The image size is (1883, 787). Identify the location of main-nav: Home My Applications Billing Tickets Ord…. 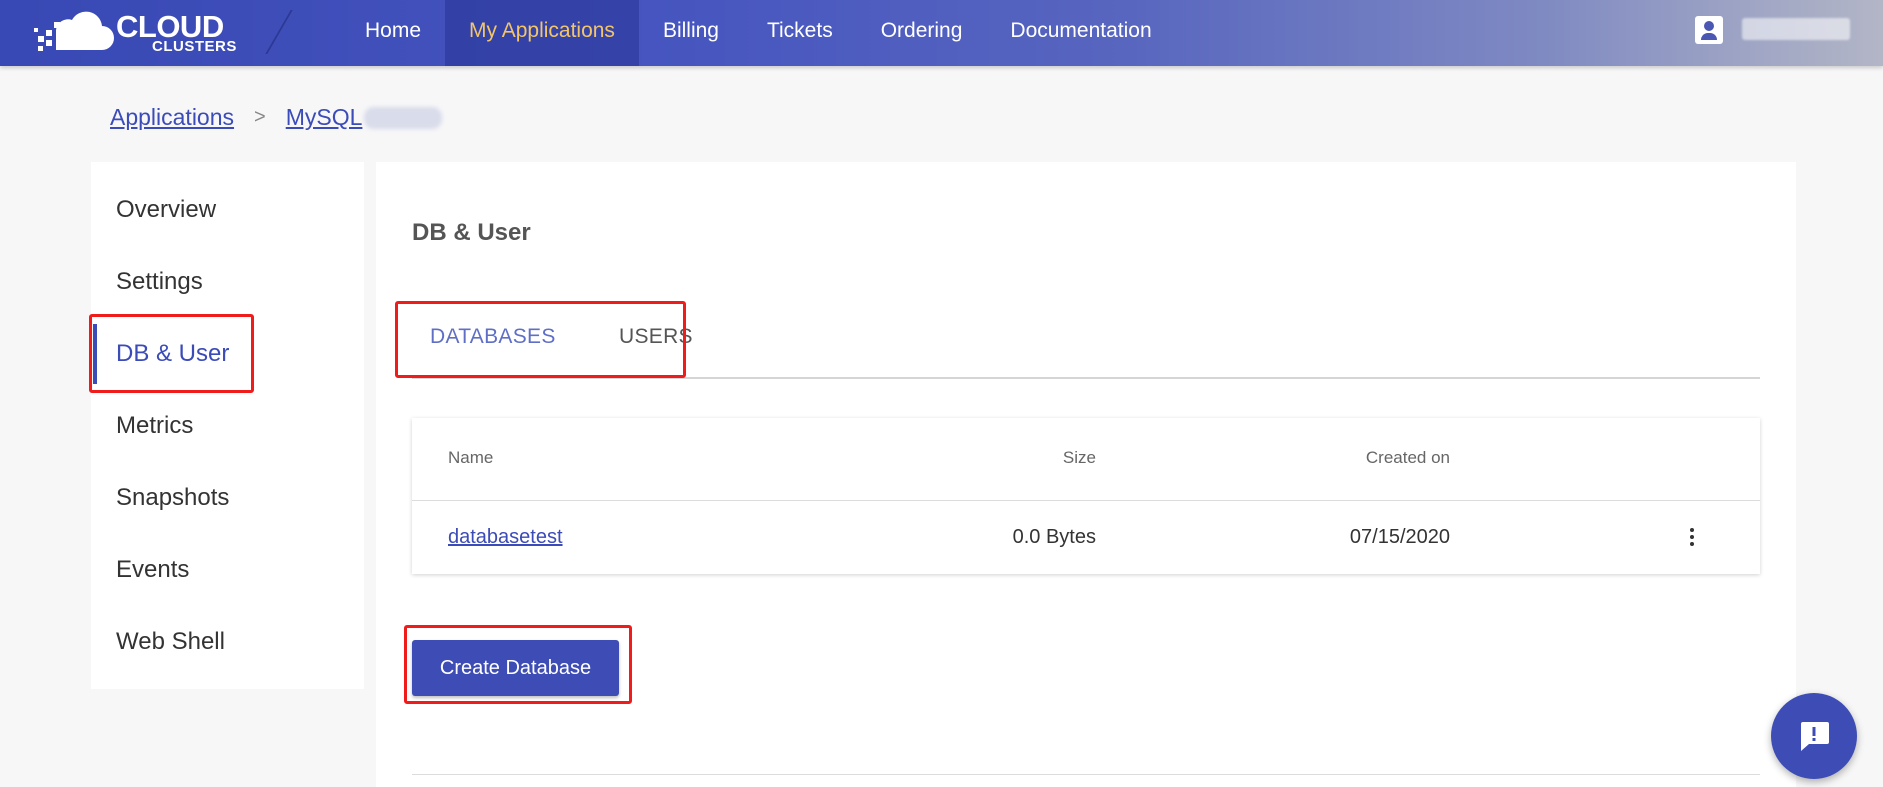
(758, 33).